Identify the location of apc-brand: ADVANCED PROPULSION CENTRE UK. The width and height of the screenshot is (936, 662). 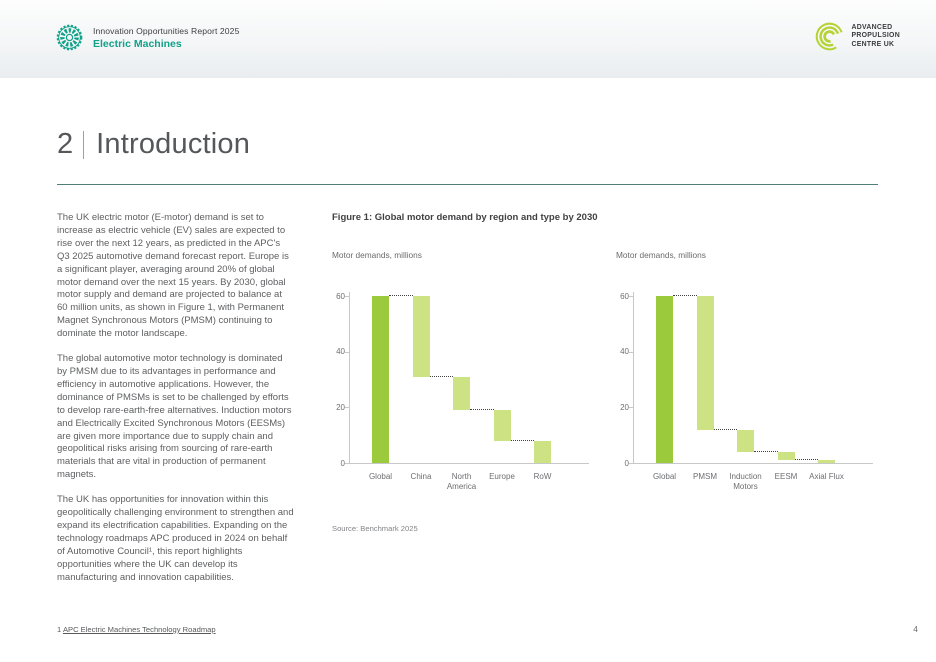
(857, 36).